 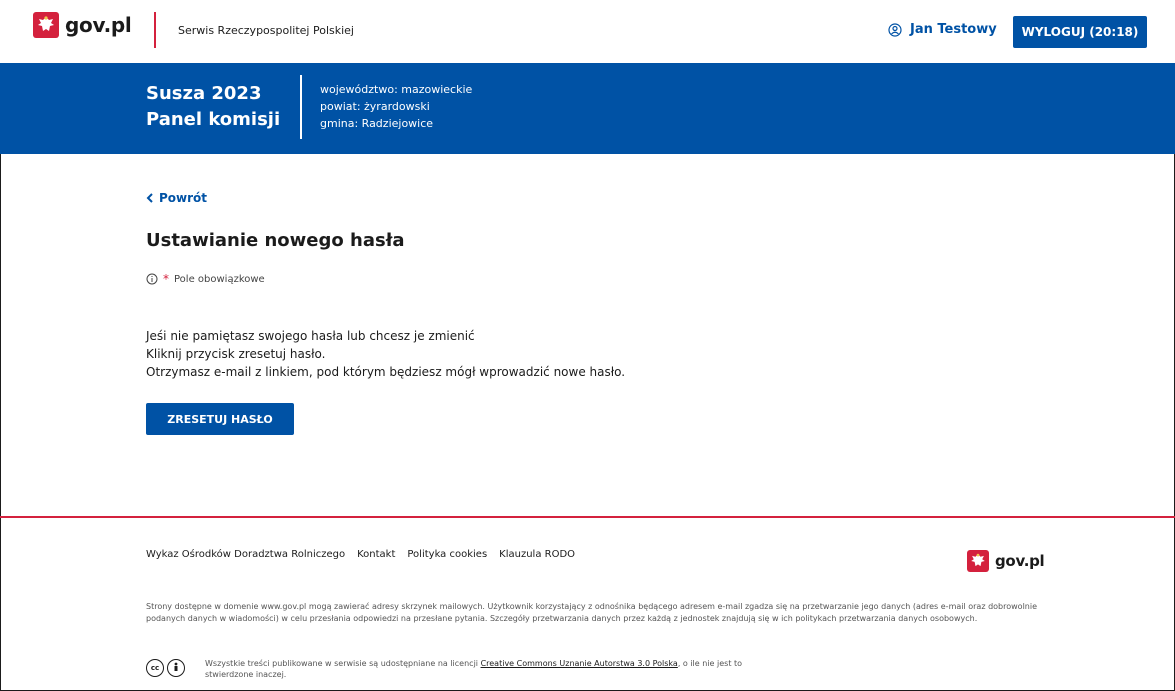 I want to click on header-divider, so click(x=155, y=30).